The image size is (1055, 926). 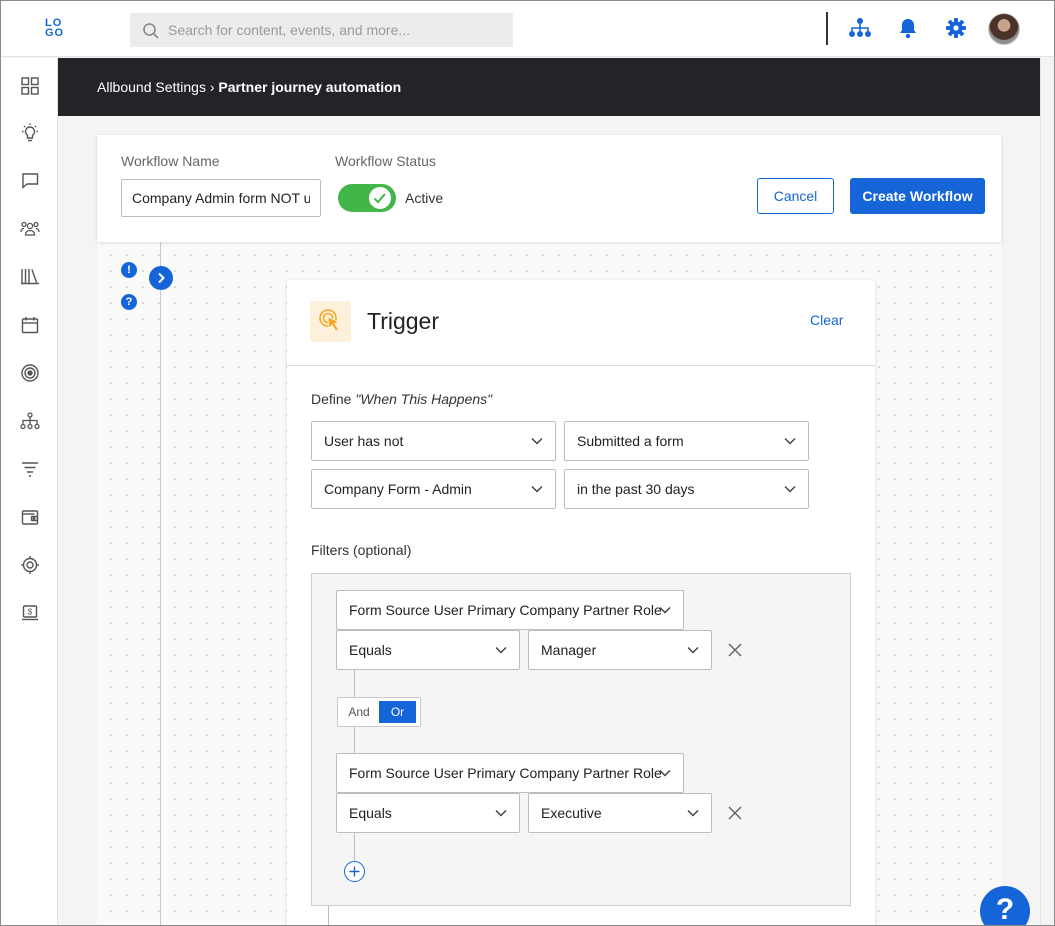 I want to click on search-bar, so click(x=321, y=30).